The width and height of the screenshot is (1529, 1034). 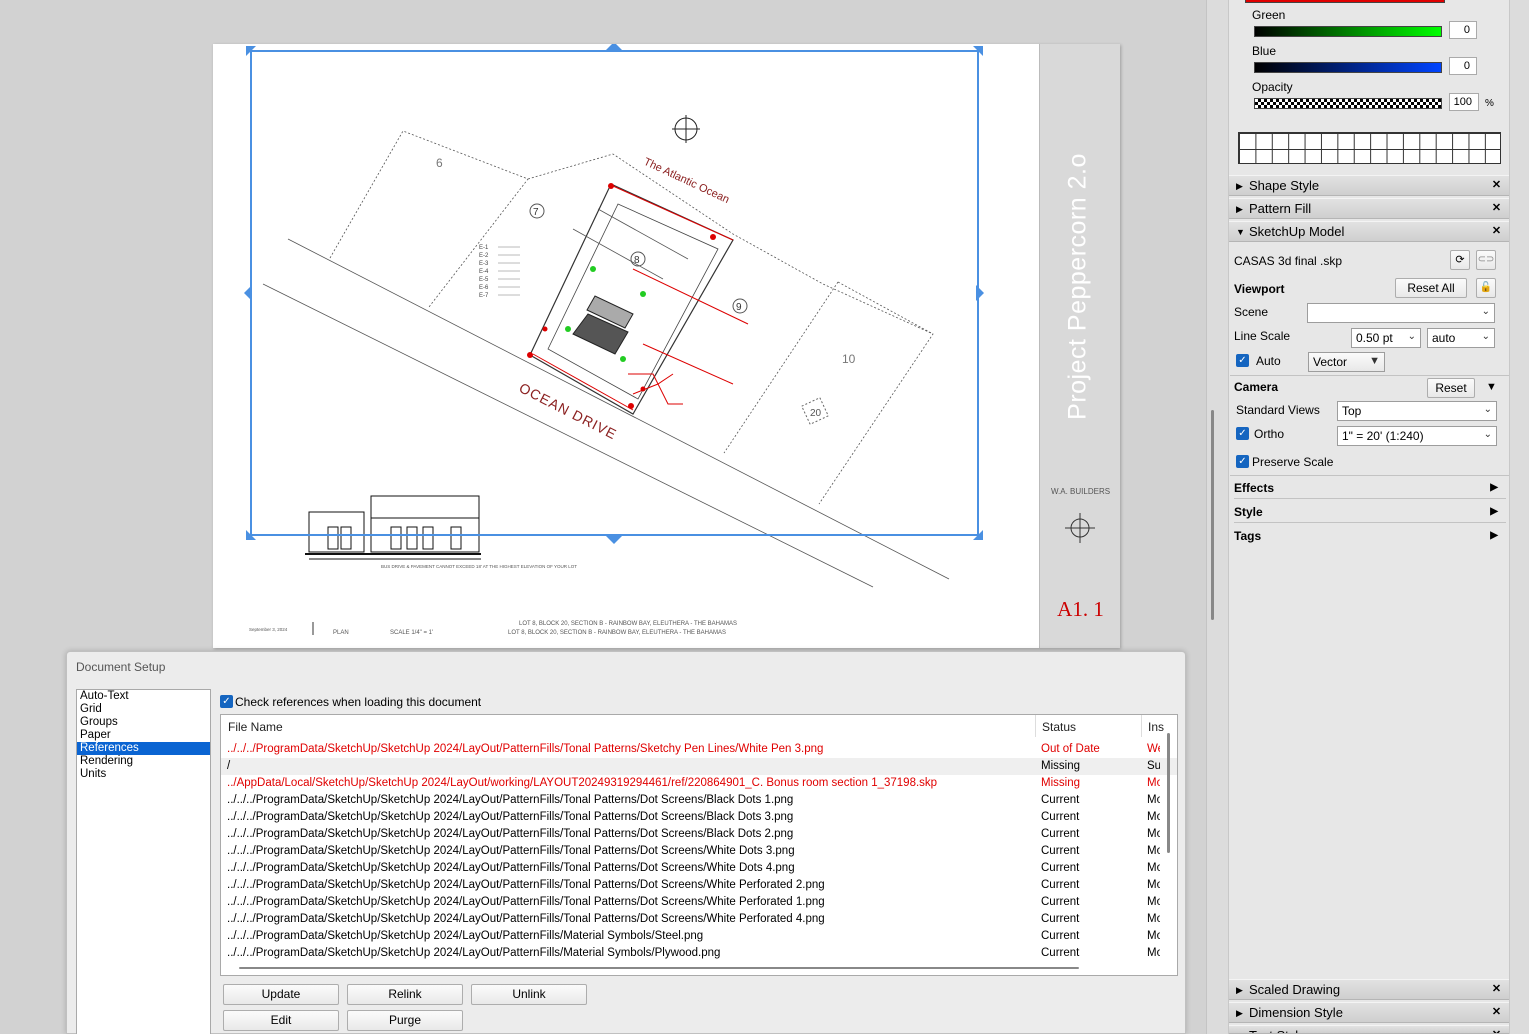 I want to click on refresh-icon: ⟳, so click(x=1460, y=260).